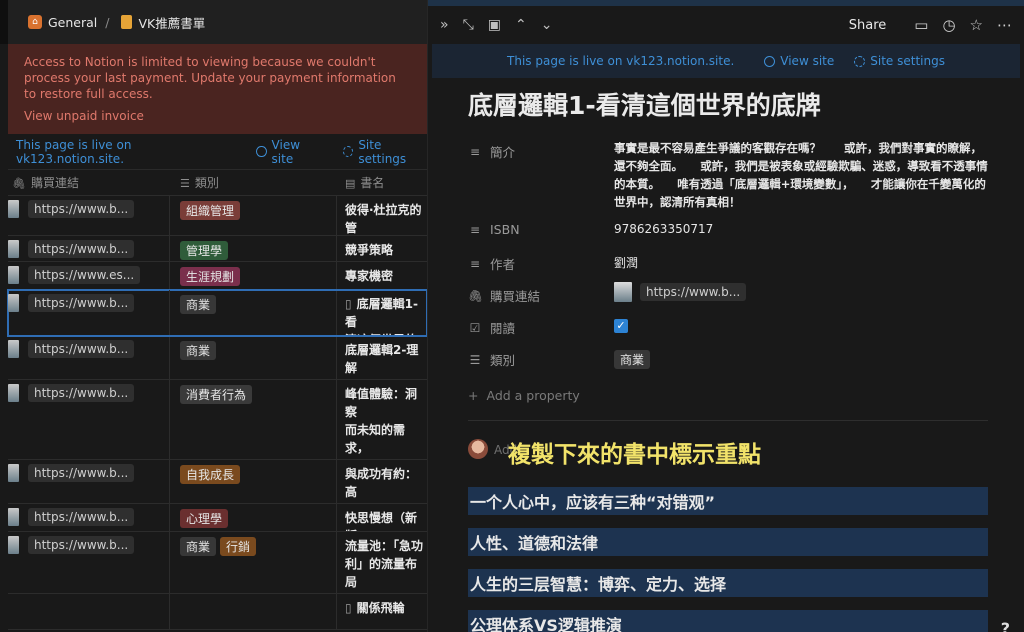 Image resolution: width=1024 pixels, height=632 pixels. What do you see at coordinates (541, 355) in the screenshot?
I see `property-category-name: ☰ 類別` at bounding box center [541, 355].